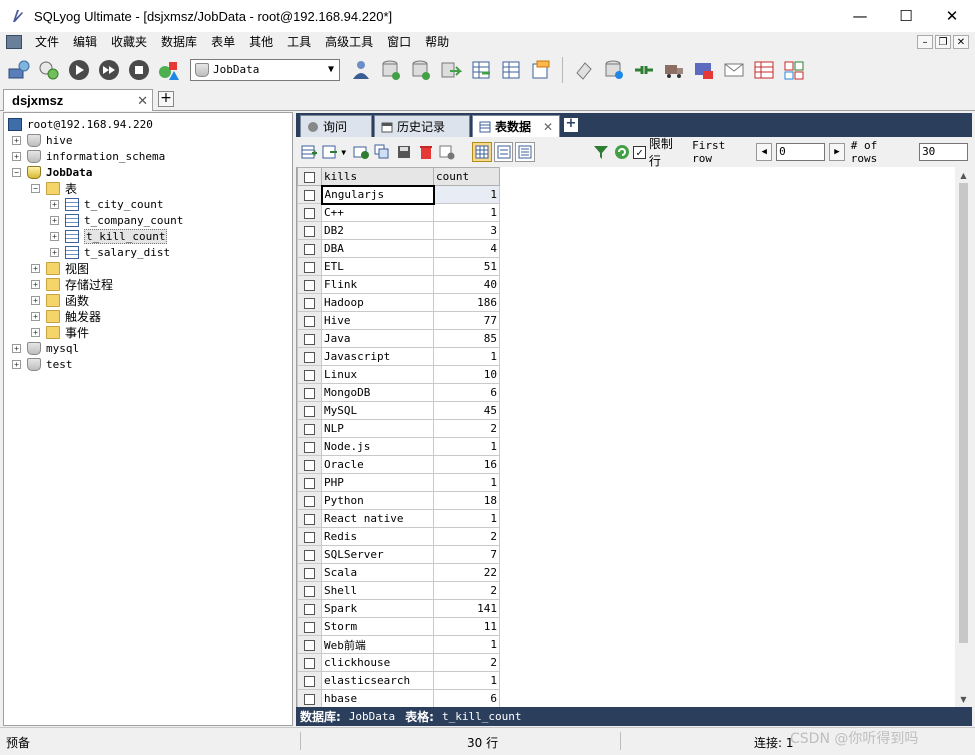 This screenshot has height=755, width=975. I want to click on select-all-checkbox, so click(309, 177).